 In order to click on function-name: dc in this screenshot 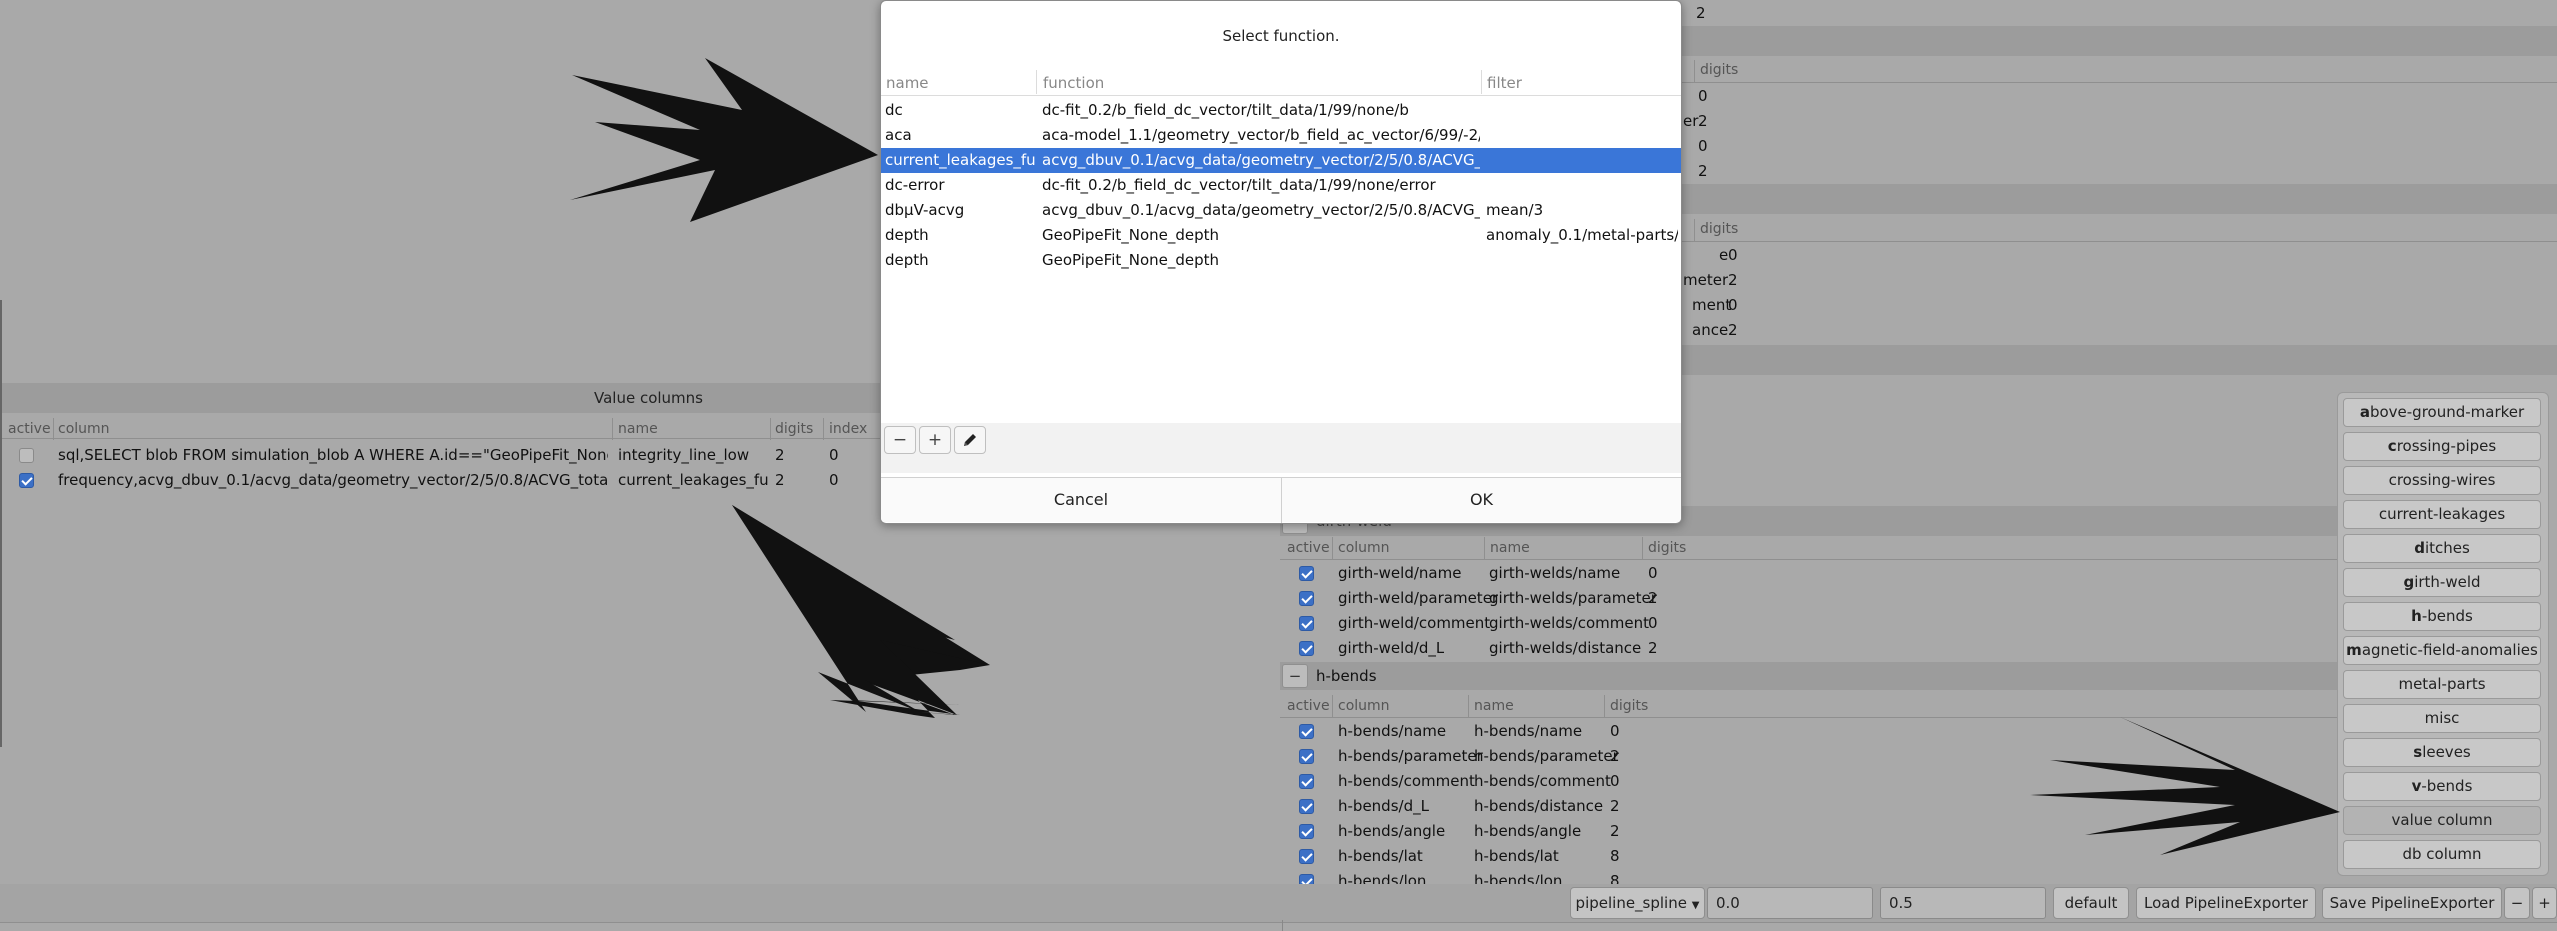, I will do `click(894, 110)`.